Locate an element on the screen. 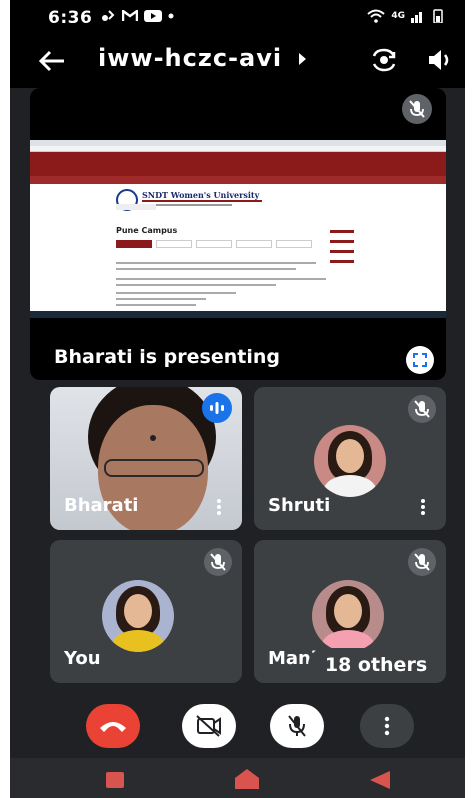  participant-name: Bharati is located at coordinates (101, 505).